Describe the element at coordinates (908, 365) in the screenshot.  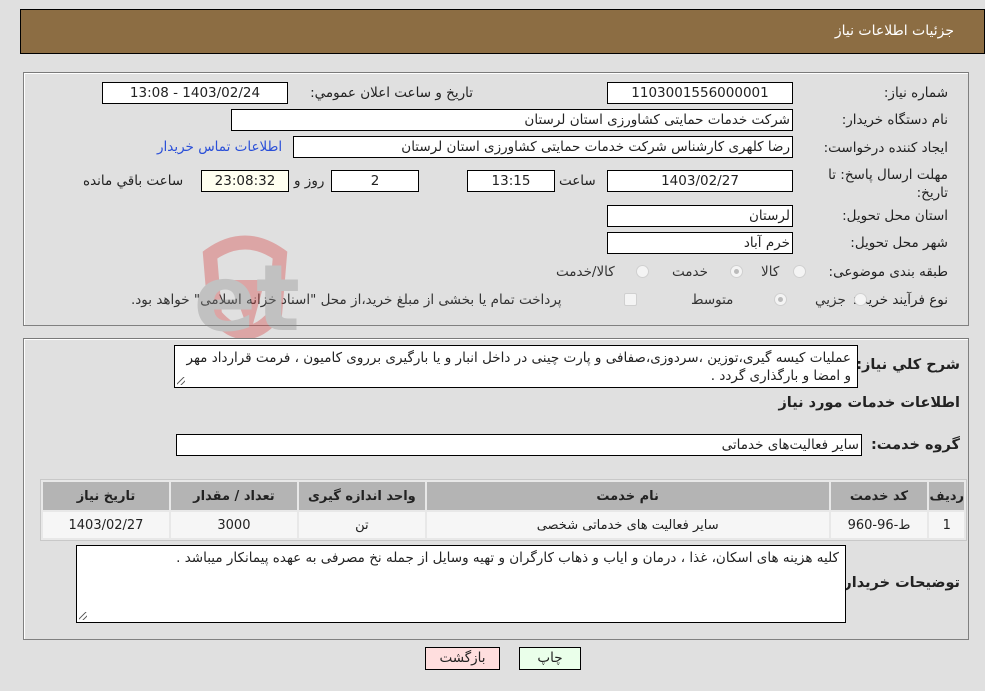
I see `description-label: شرح کلي نیاز:` at that location.